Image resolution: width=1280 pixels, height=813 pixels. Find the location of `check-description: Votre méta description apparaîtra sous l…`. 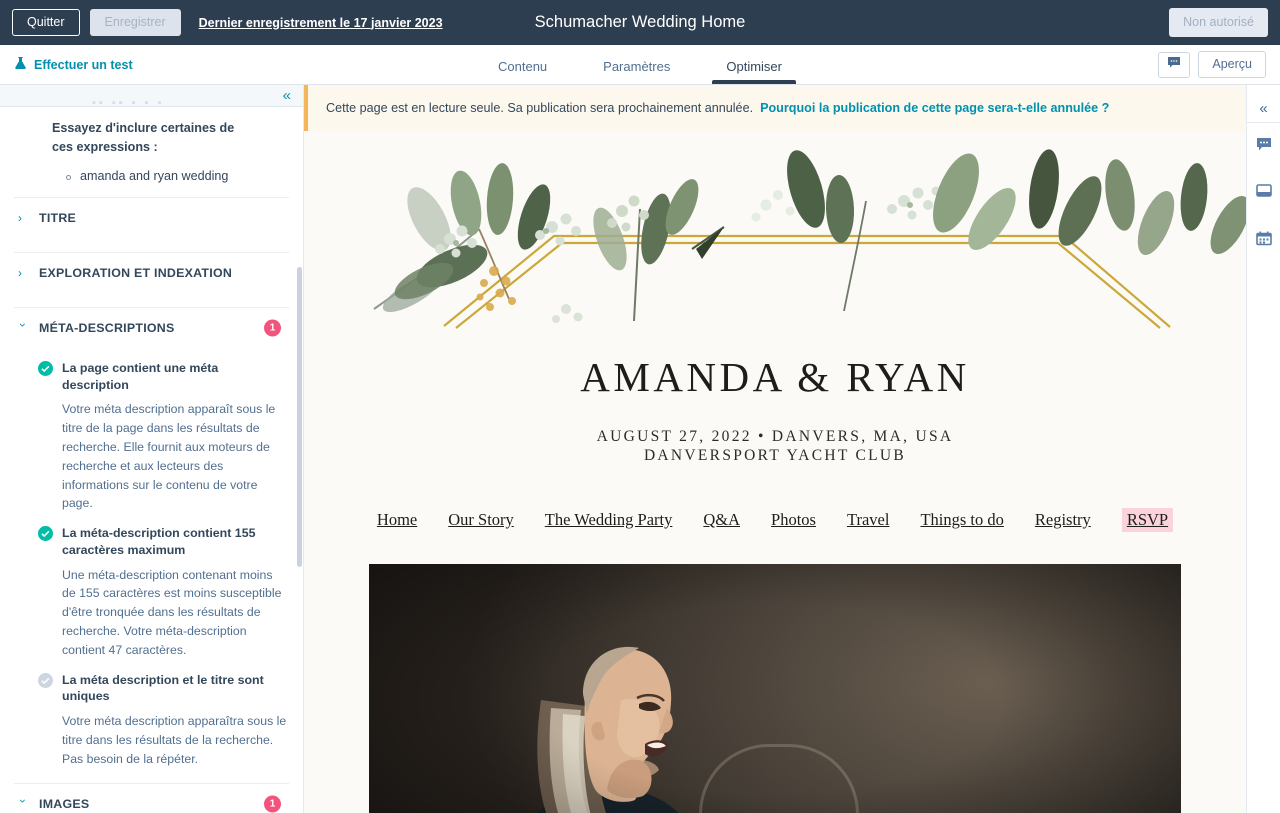

check-description: Votre méta description apparaîtra sous l… is located at coordinates (174, 740).